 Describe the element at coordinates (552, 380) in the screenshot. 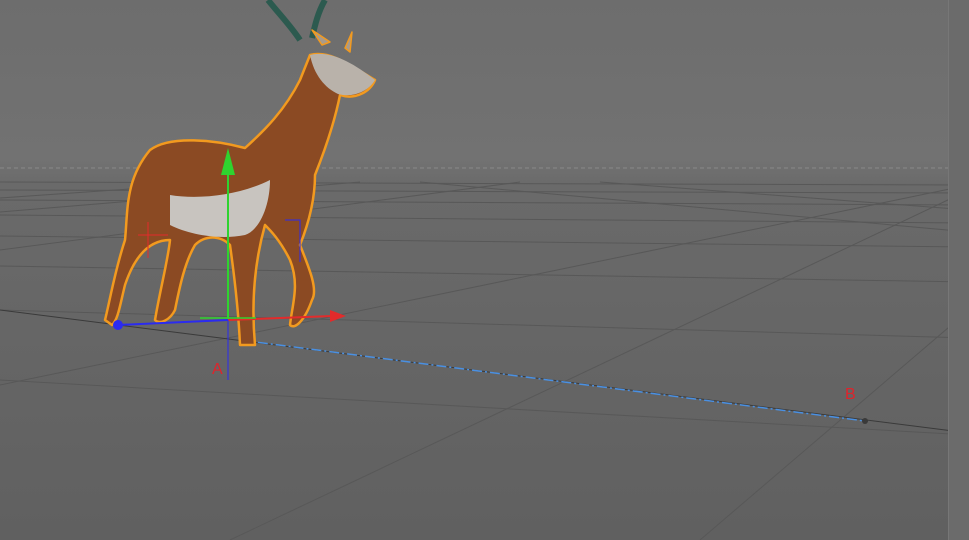

I see `path-line` at that location.